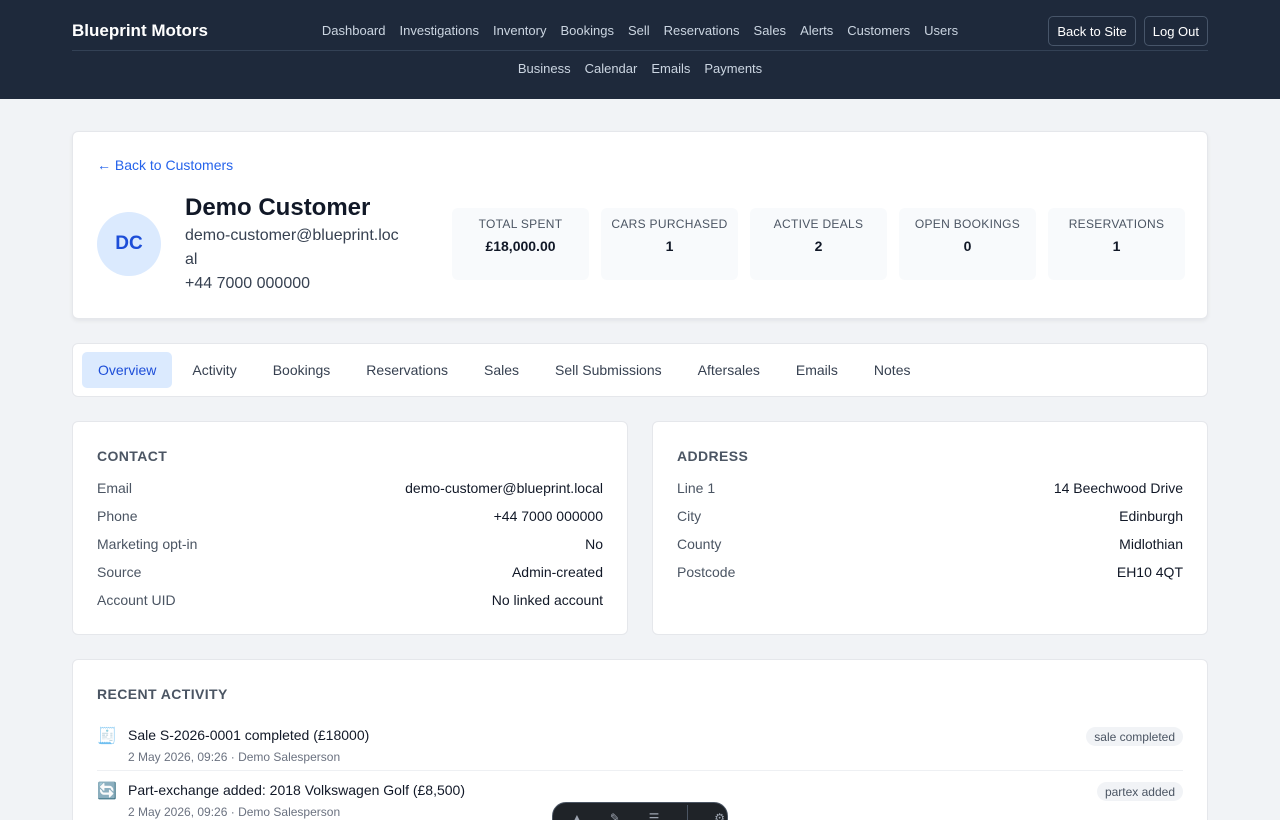  What do you see at coordinates (350, 572) in the screenshot?
I see `contact-row-source: Source Admin-created` at bounding box center [350, 572].